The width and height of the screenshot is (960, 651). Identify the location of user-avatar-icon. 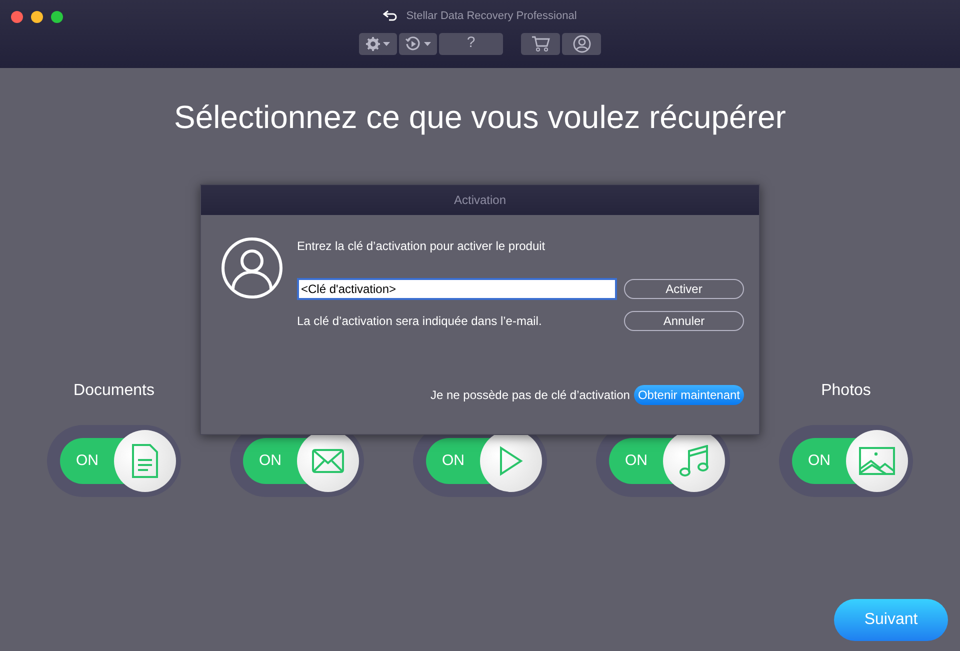
(252, 268).